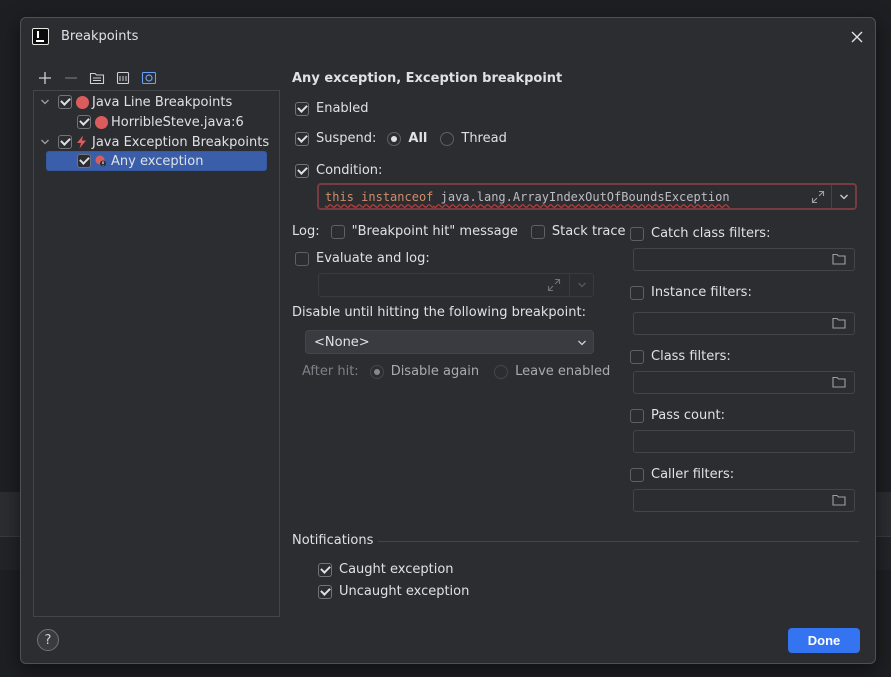 The height and width of the screenshot is (677, 891). I want to click on tree-item-label: HorribleSteve.java:6, so click(177, 122).